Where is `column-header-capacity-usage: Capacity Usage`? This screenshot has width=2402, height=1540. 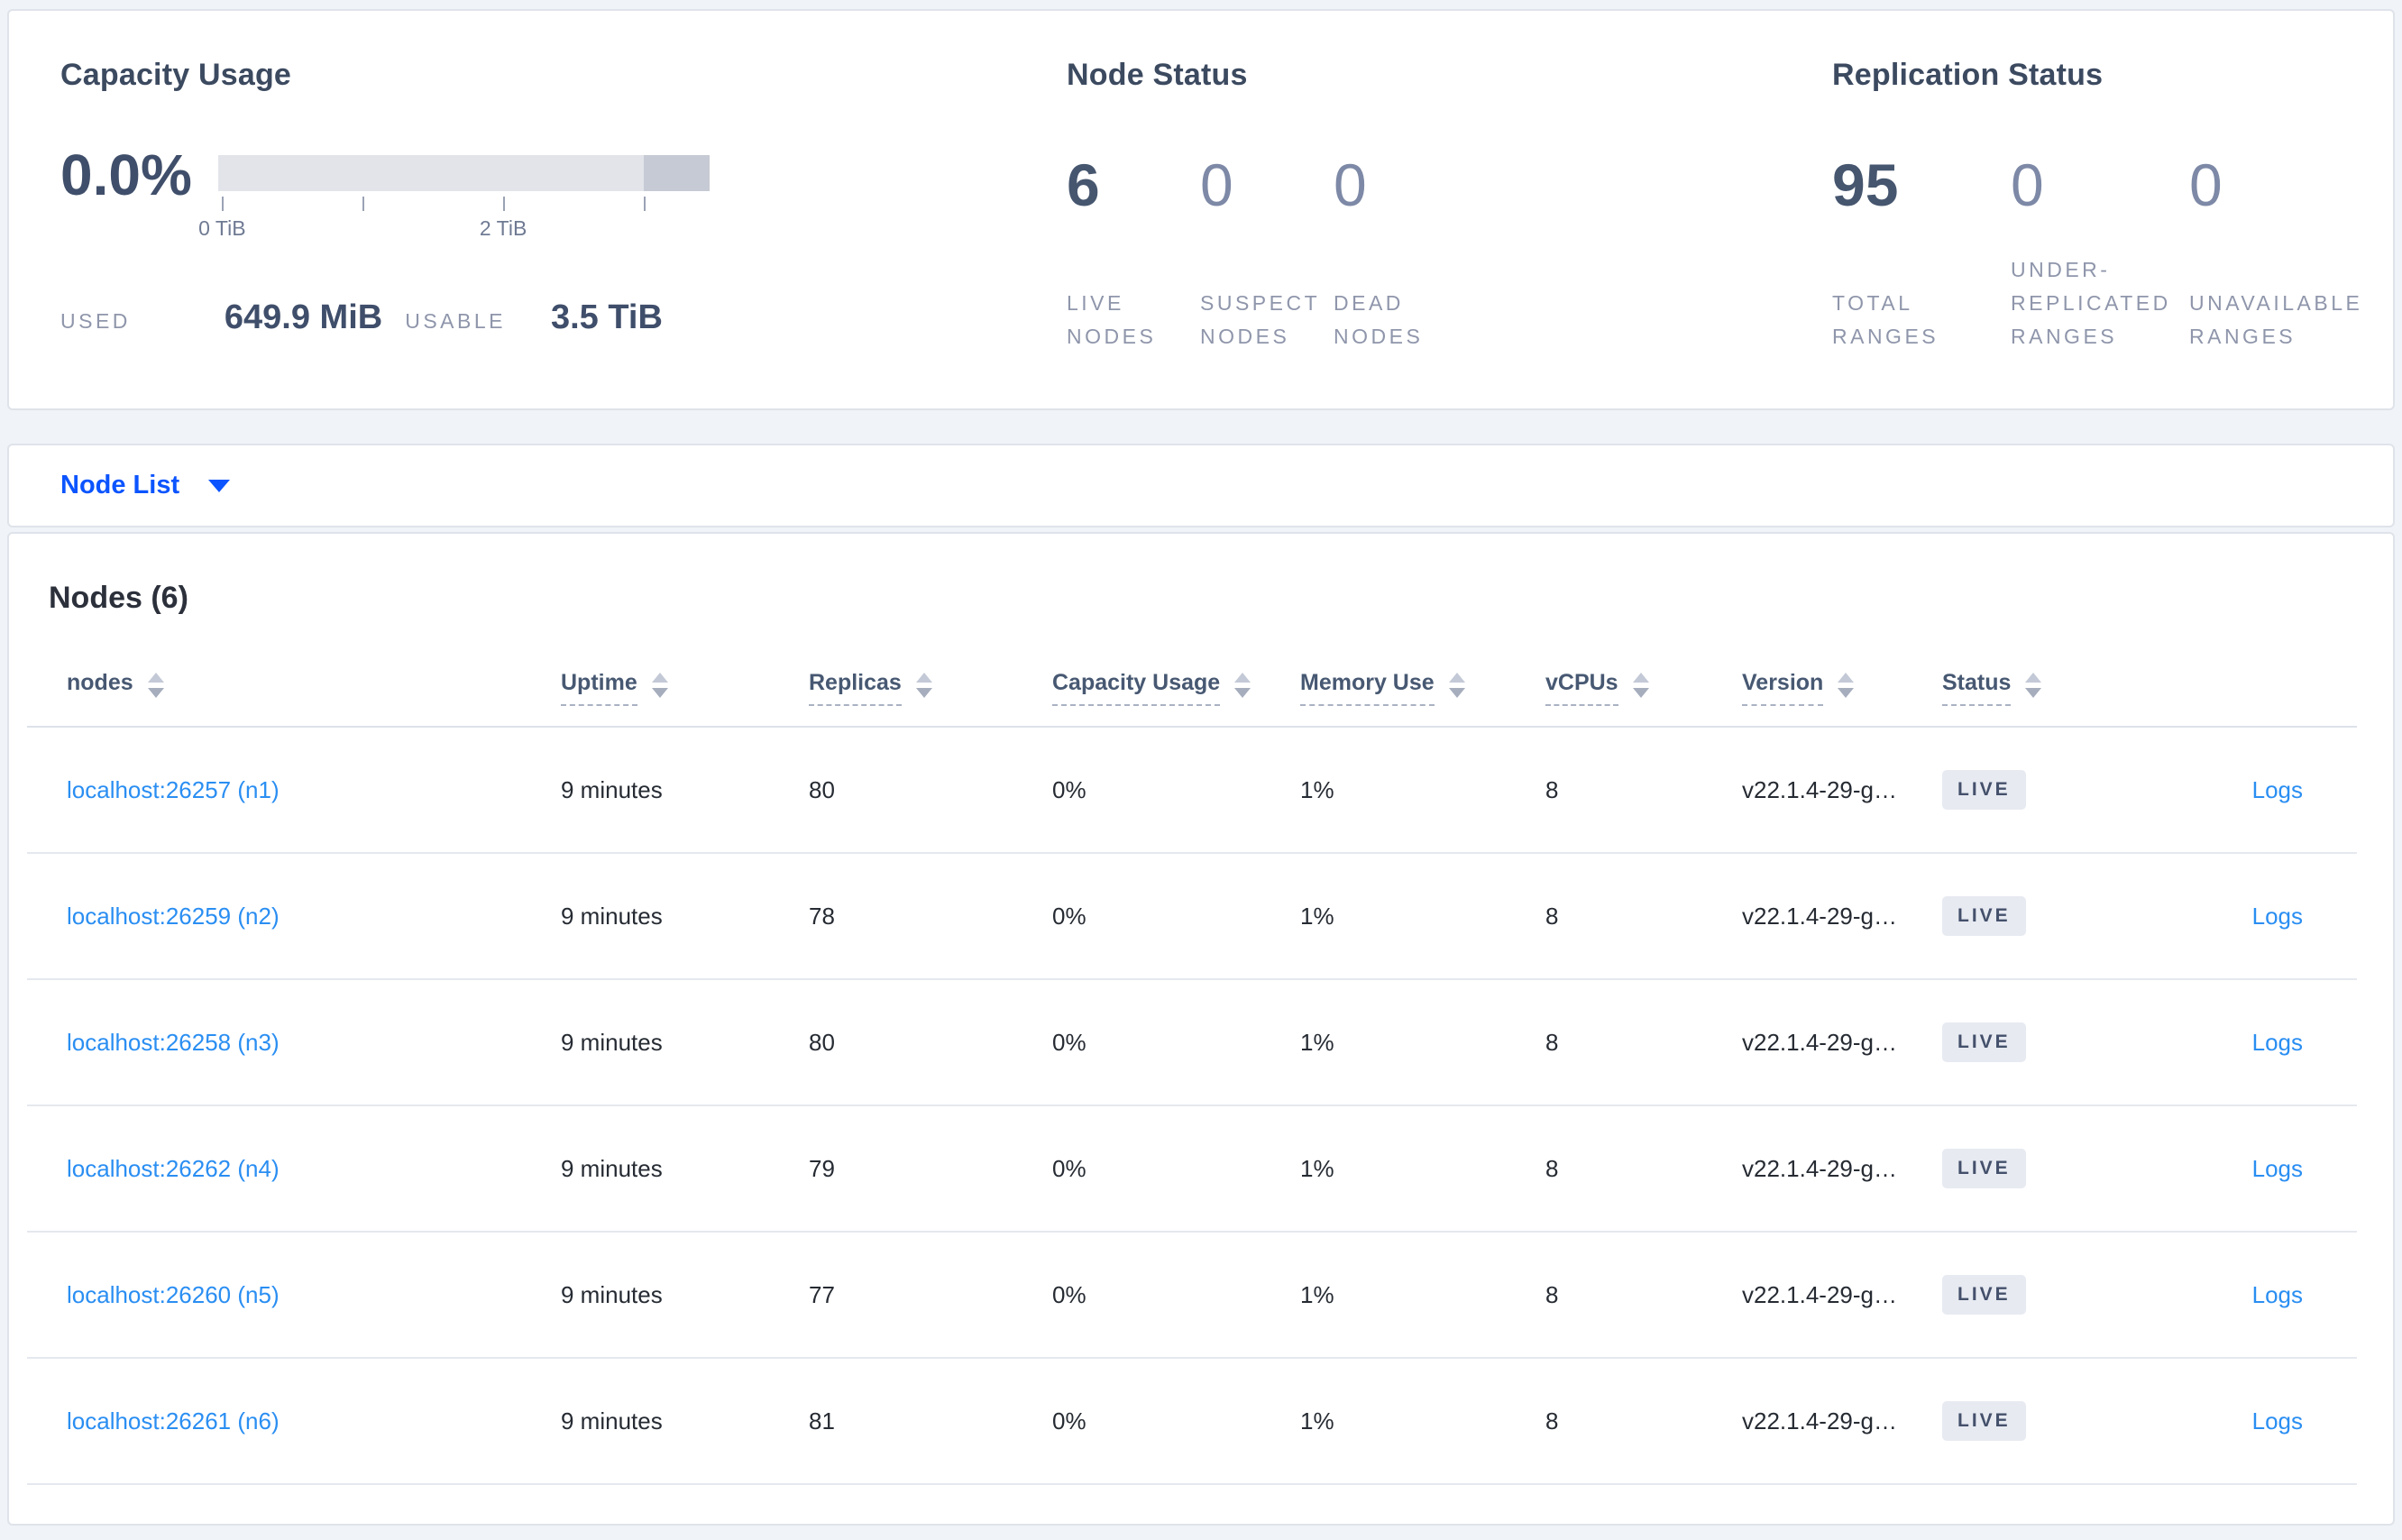 column-header-capacity-usage: Capacity Usage is located at coordinates (1151, 687).